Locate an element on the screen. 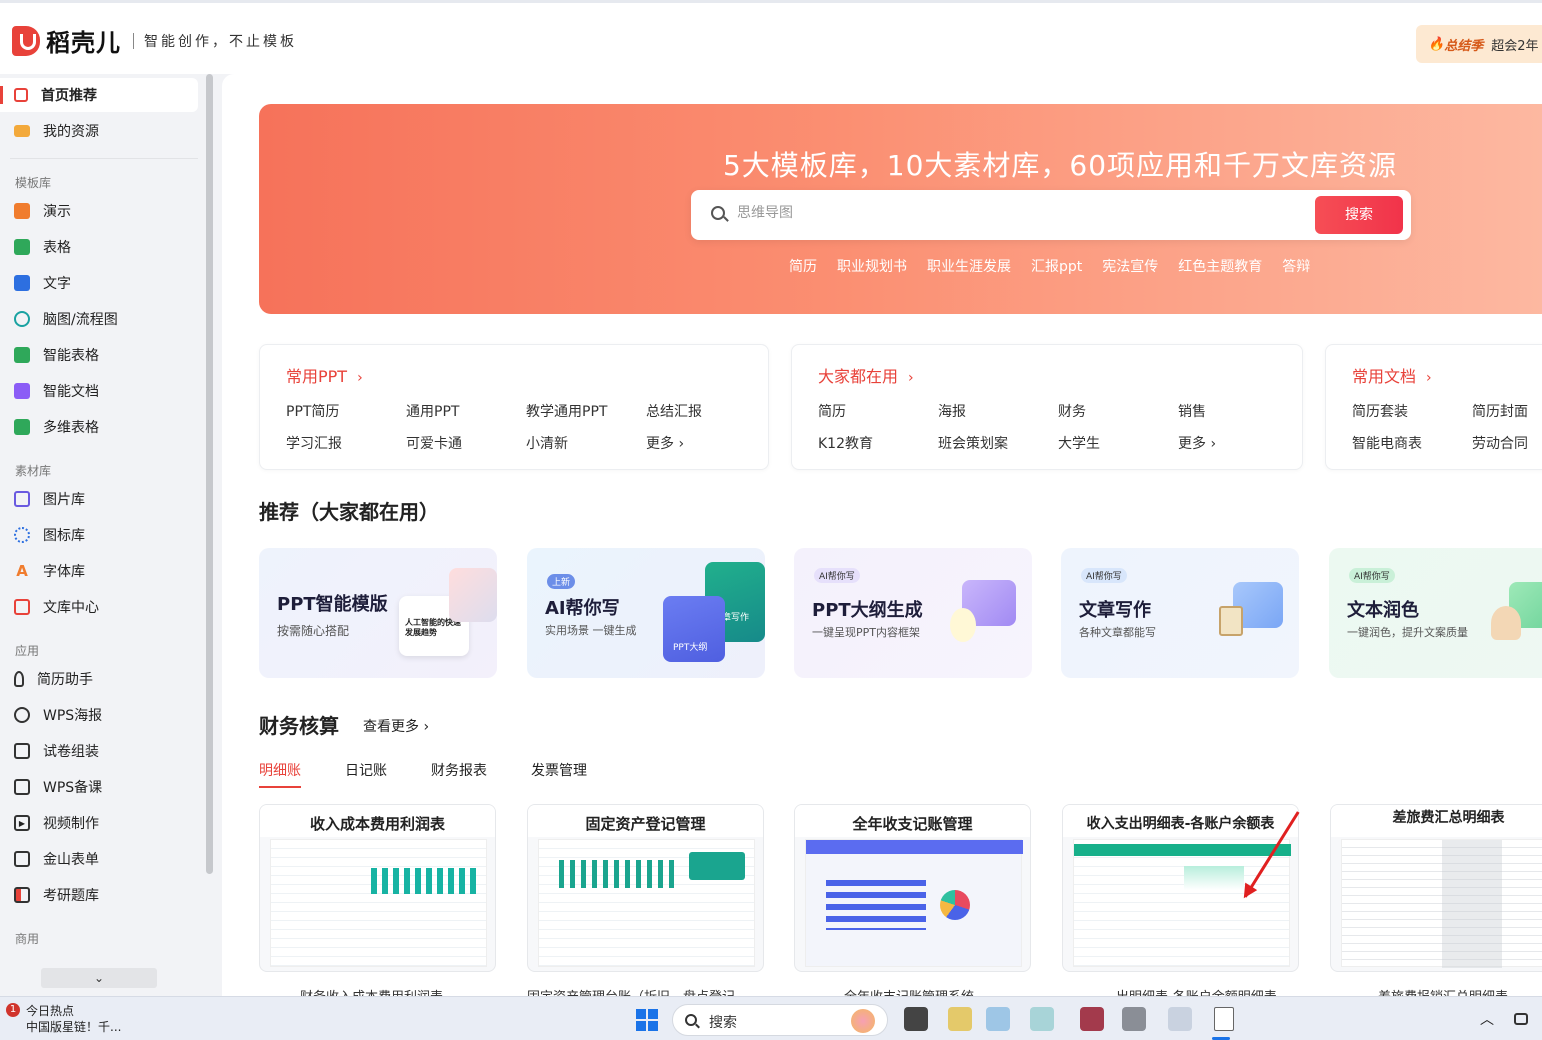  card-link: 总结汇报 is located at coordinates (674, 411).